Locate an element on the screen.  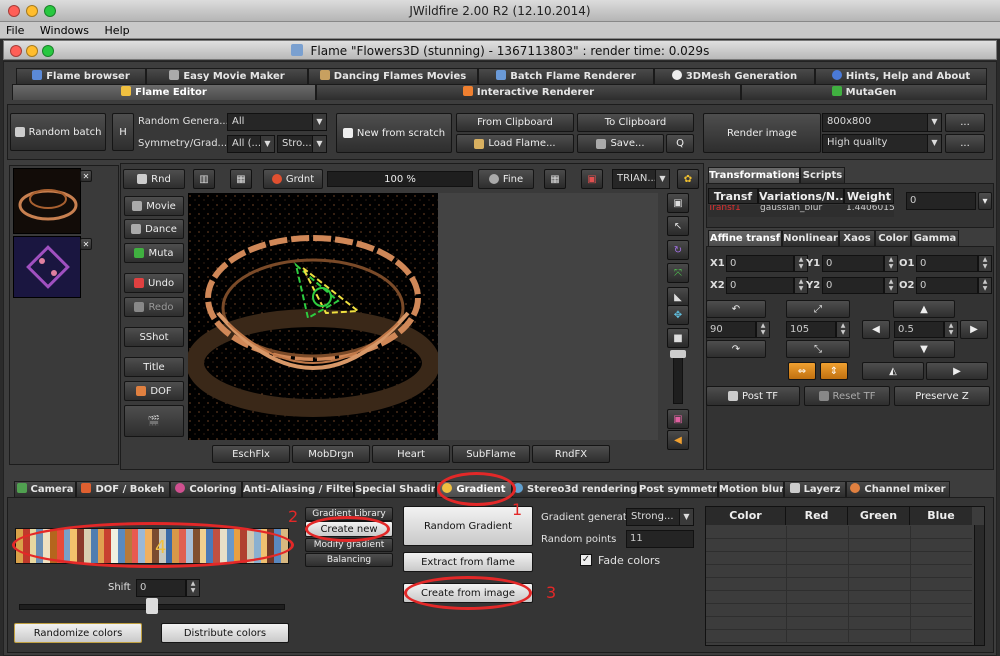
rndfx-button: RndFX is located at coordinates (571, 454).